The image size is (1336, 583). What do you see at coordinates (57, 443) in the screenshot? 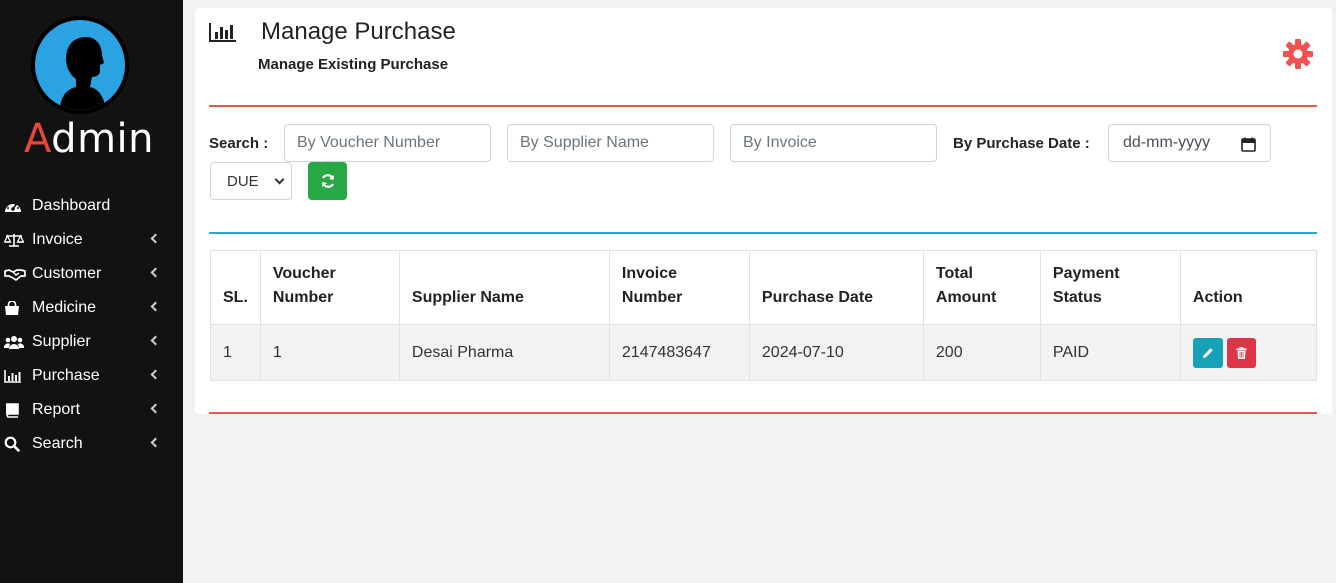
I see `sidebar-item-label: Search` at bounding box center [57, 443].